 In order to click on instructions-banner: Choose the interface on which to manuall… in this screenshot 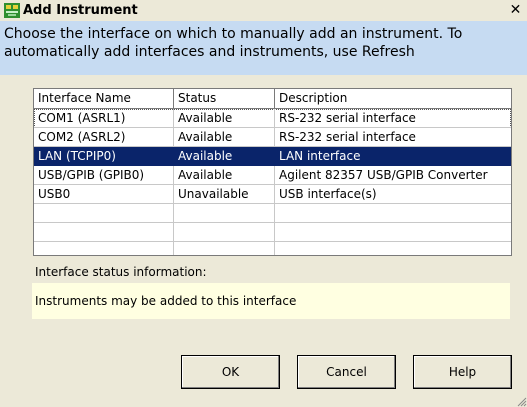, I will do `click(263, 48)`.